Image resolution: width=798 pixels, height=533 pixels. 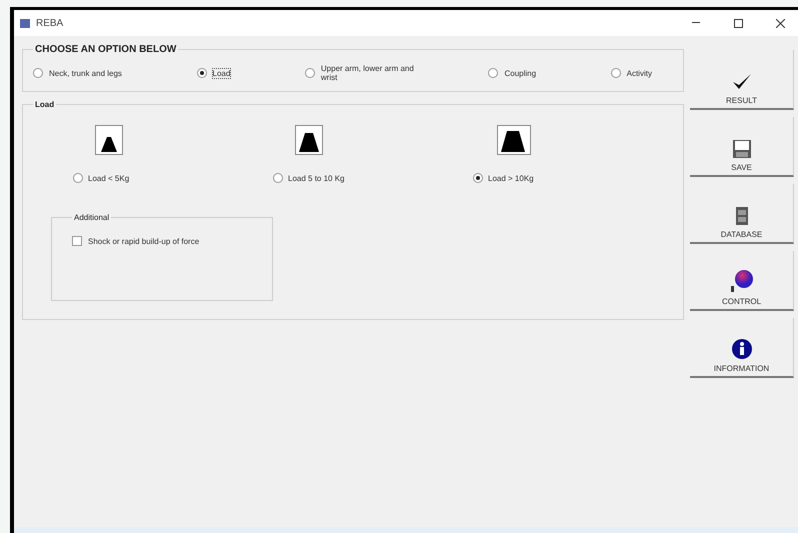 I want to click on sphere-icon, so click(x=741, y=281).